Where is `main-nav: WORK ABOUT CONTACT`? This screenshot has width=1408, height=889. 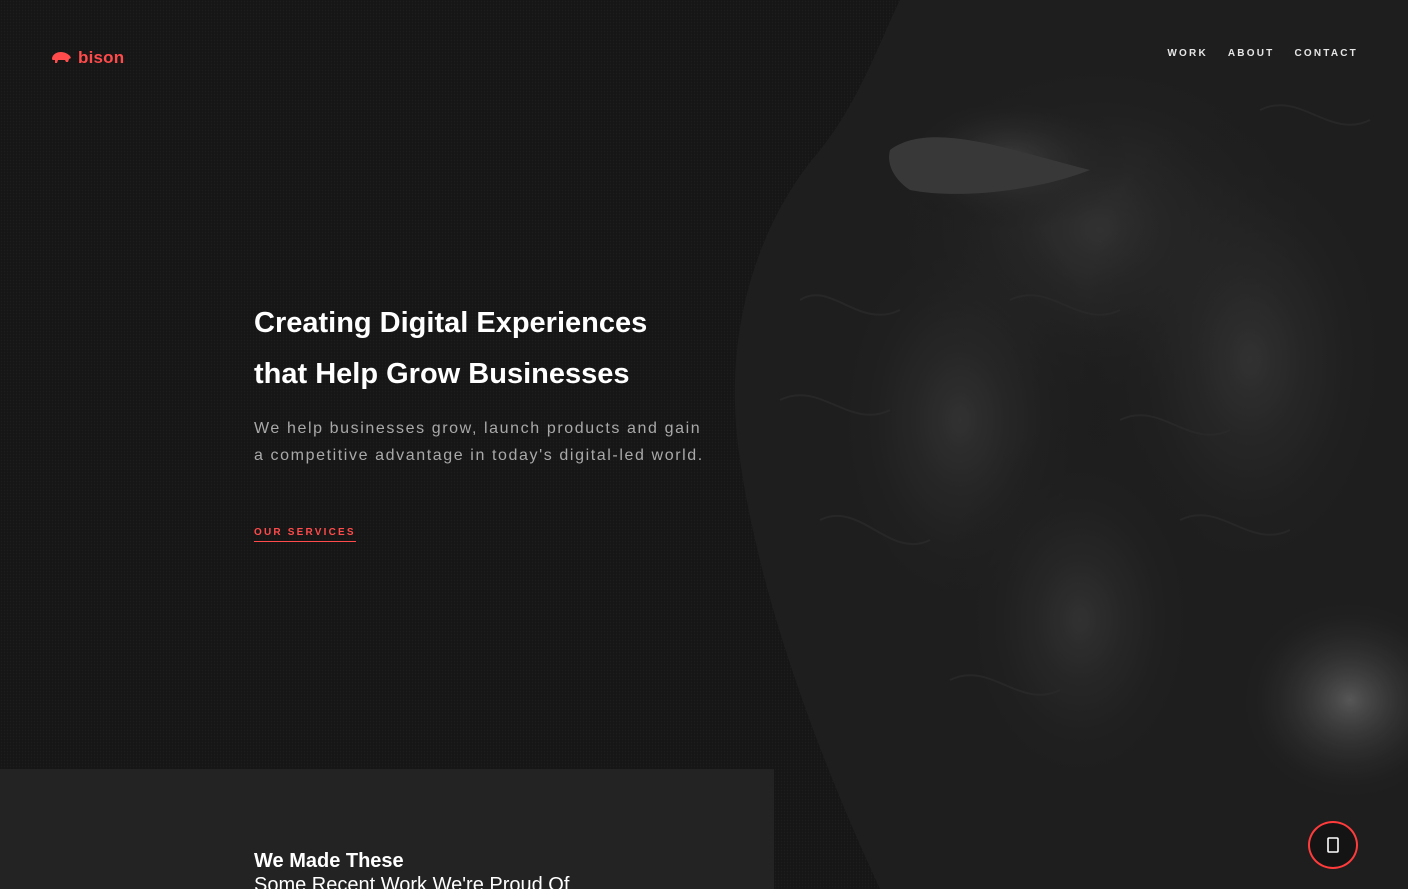
main-nav: WORK ABOUT CONTACT is located at coordinates (1262, 53).